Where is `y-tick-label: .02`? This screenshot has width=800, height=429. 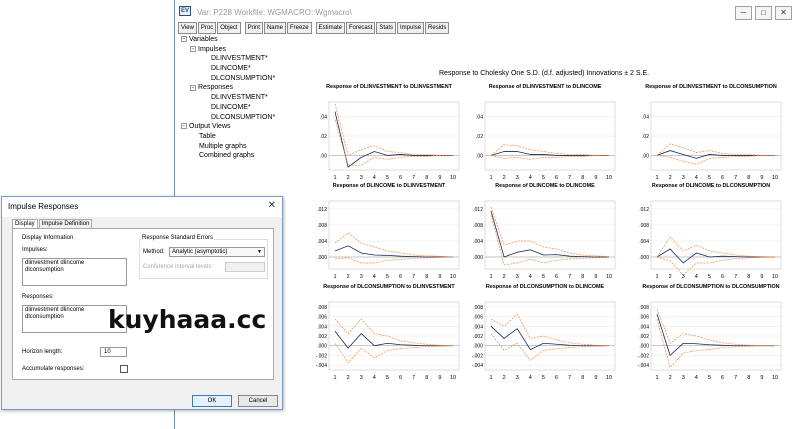
y-tick-label: .02 is located at coordinates (479, 137).